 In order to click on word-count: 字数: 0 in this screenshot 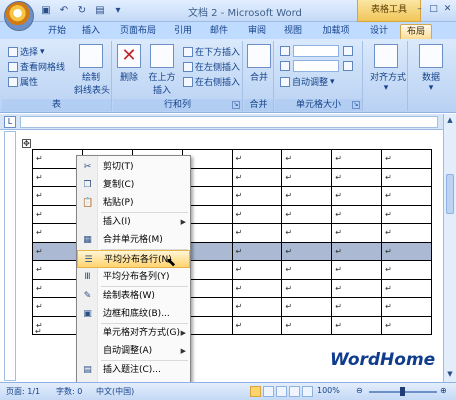, I will do `click(69, 391)`.